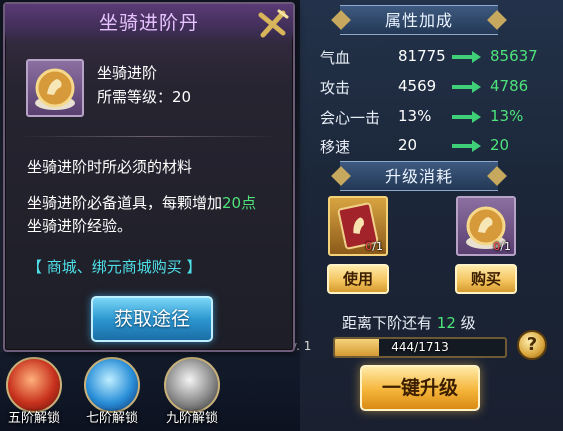 The width and height of the screenshot is (563, 431). Describe the element at coordinates (149, 23) in the screenshot. I see `tooltip-title: 坐骑进阶丹` at that location.